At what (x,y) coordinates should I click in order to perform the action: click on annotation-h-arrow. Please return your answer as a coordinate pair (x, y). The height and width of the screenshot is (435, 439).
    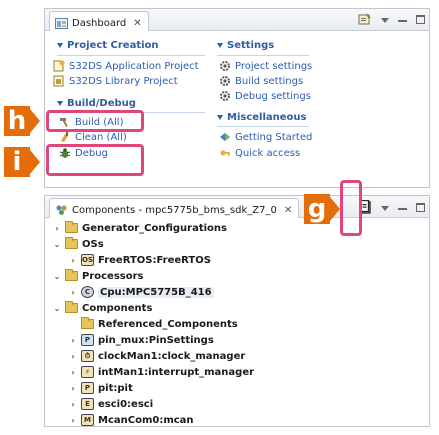
    Looking at the image, I should click on (35, 121).